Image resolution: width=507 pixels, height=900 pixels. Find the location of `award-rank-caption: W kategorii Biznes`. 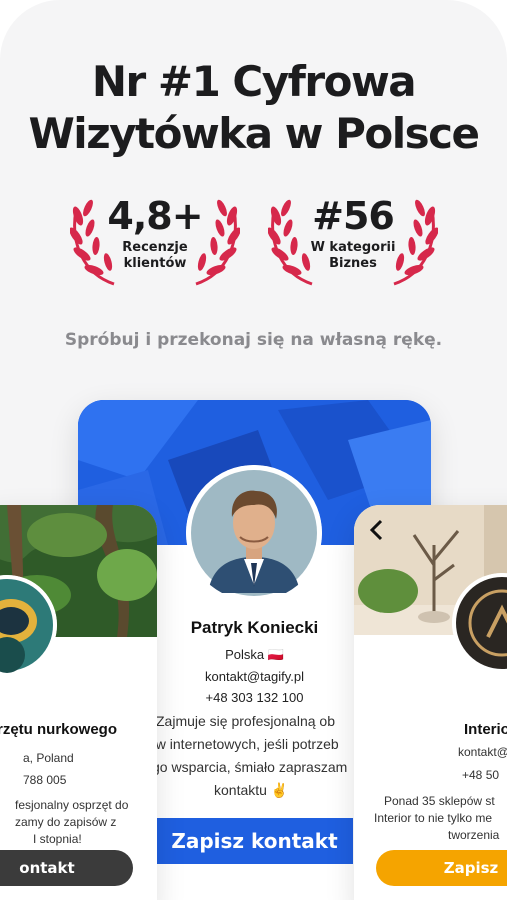

award-rank-caption: W kategorii Biznes is located at coordinates (353, 256).